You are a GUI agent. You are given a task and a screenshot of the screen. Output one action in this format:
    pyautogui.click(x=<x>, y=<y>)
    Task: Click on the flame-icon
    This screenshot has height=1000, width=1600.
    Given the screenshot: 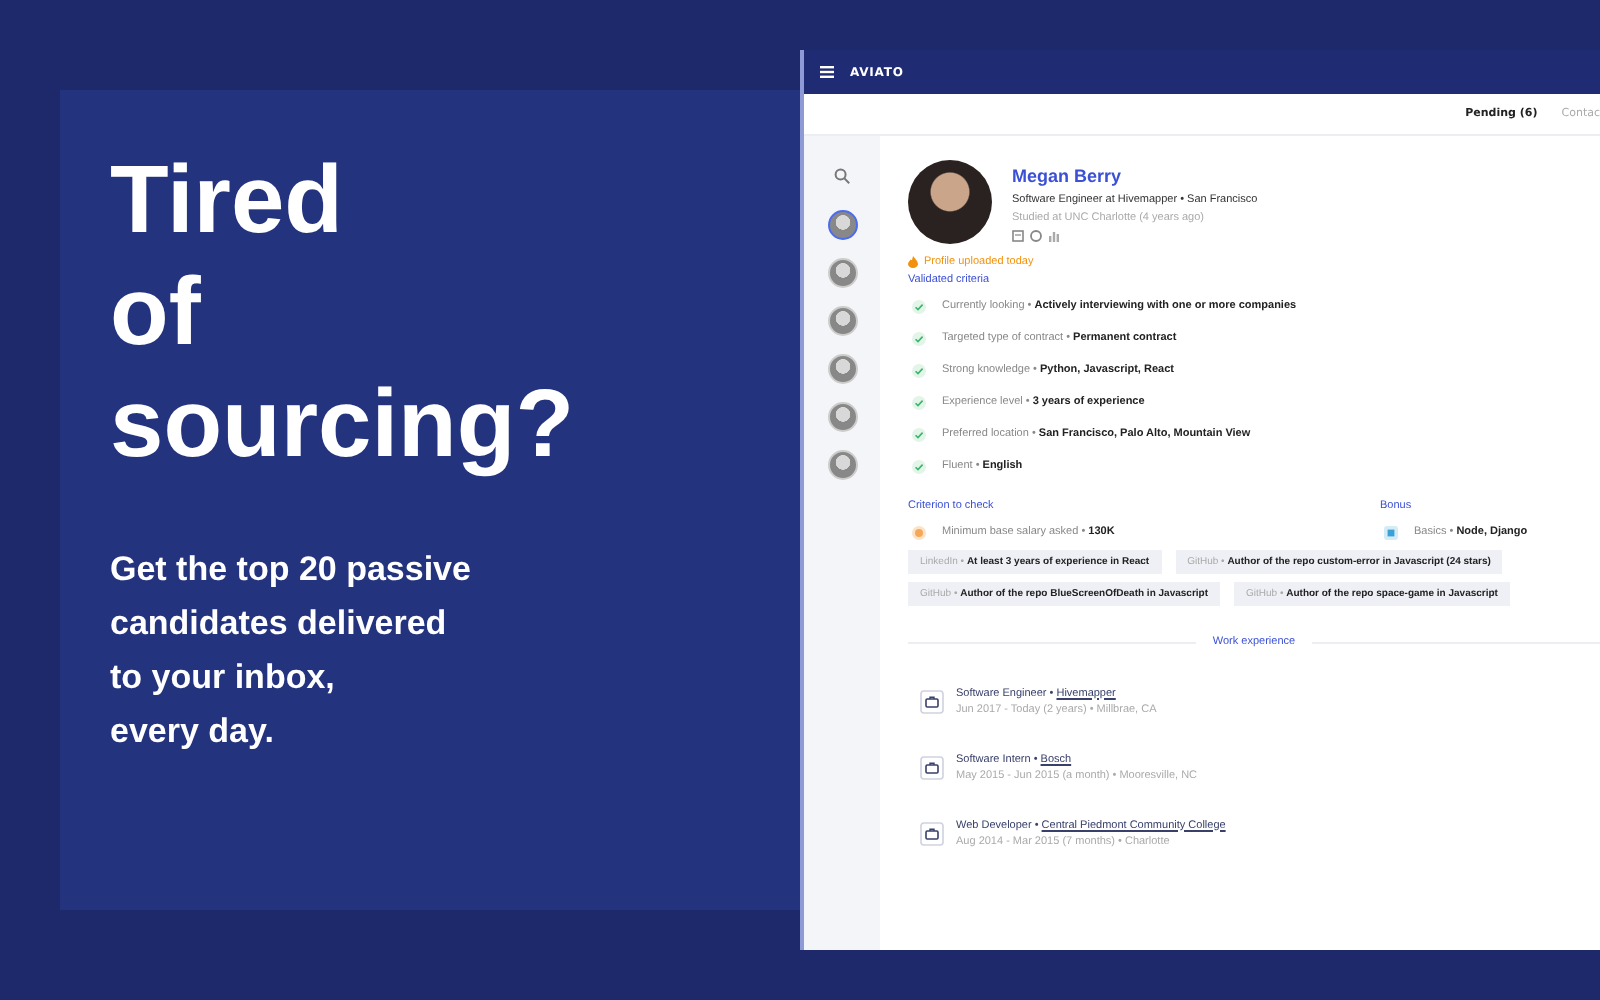 What is the action you would take?
    pyautogui.click(x=913, y=262)
    